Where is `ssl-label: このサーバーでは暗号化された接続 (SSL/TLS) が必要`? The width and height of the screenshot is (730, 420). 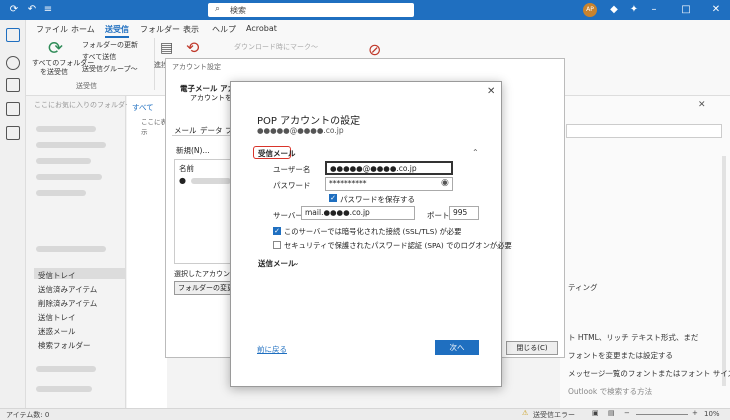 ssl-label: このサーバーでは暗号化された接続 (SSL/TLS) が必要 is located at coordinates (372, 232).